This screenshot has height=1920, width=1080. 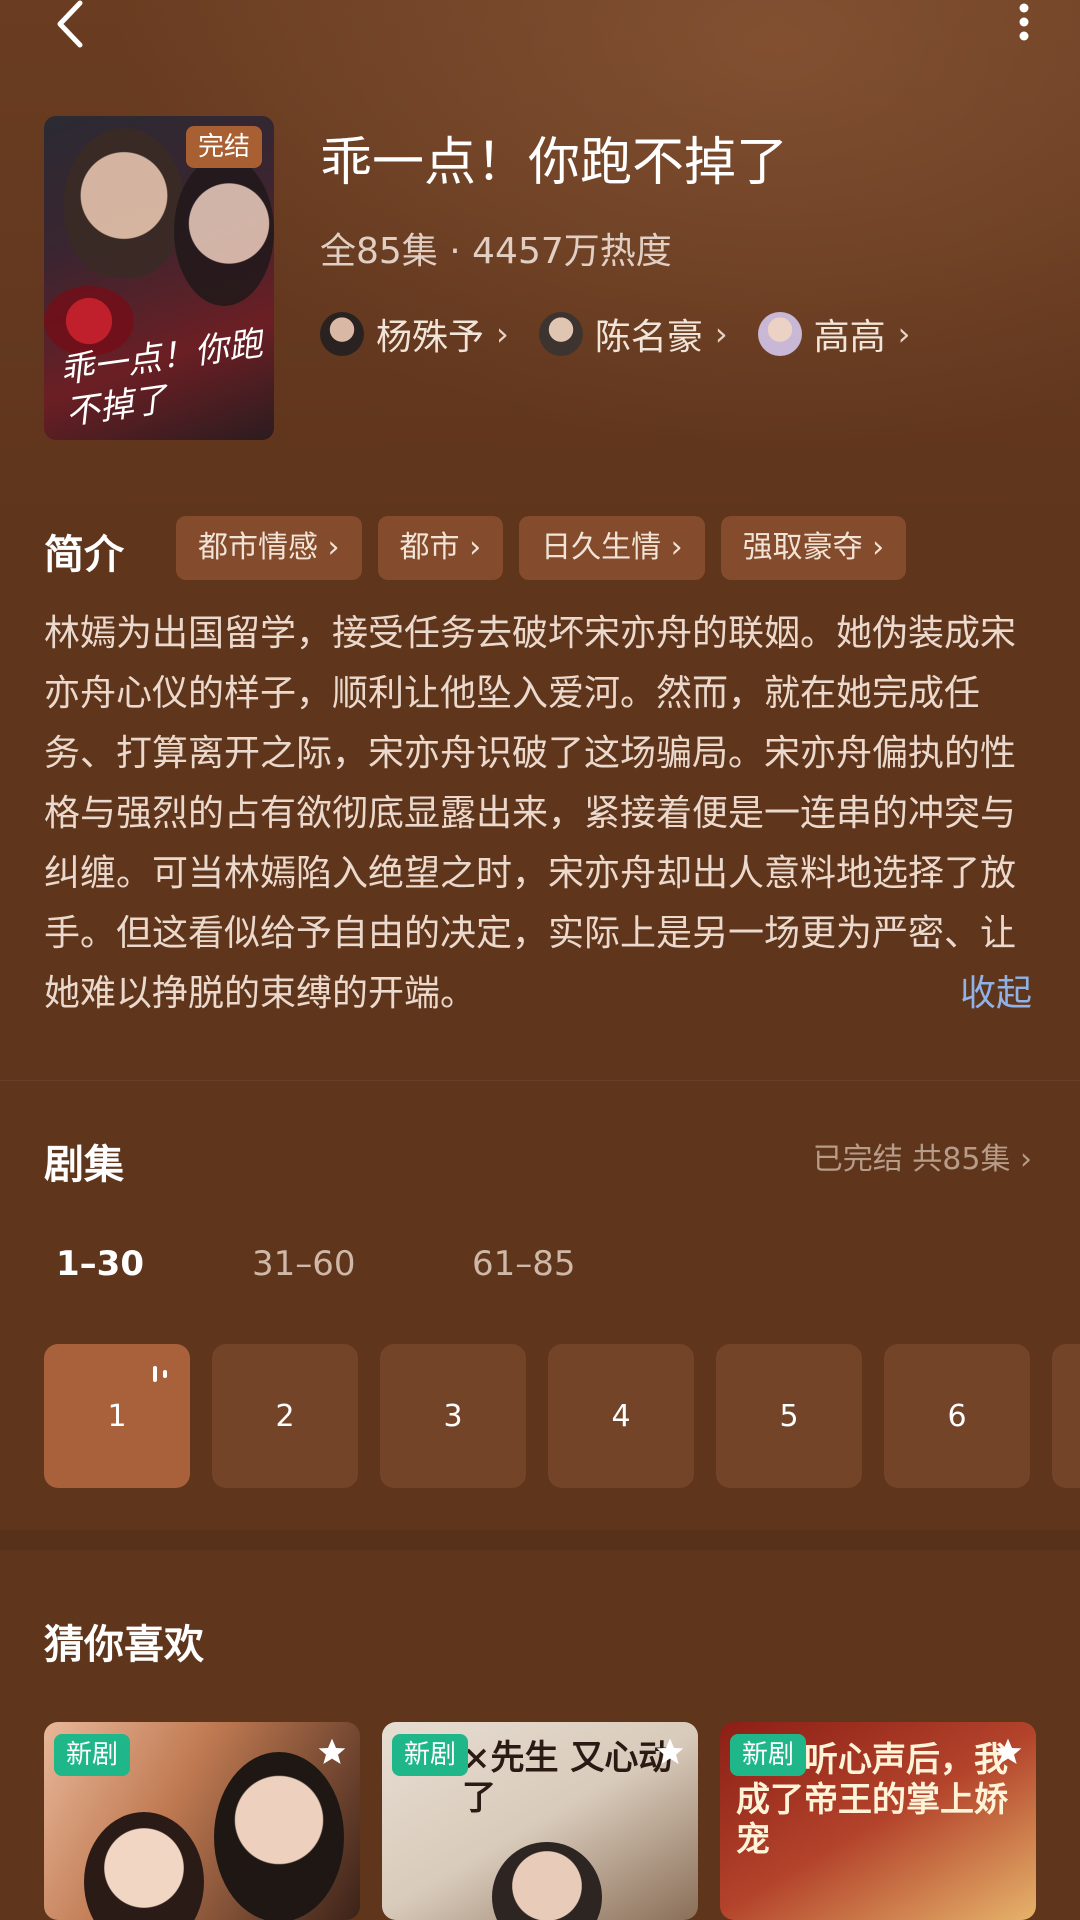 What do you see at coordinates (362, 1264) in the screenshot?
I see `tab-range-2: 31–60` at bounding box center [362, 1264].